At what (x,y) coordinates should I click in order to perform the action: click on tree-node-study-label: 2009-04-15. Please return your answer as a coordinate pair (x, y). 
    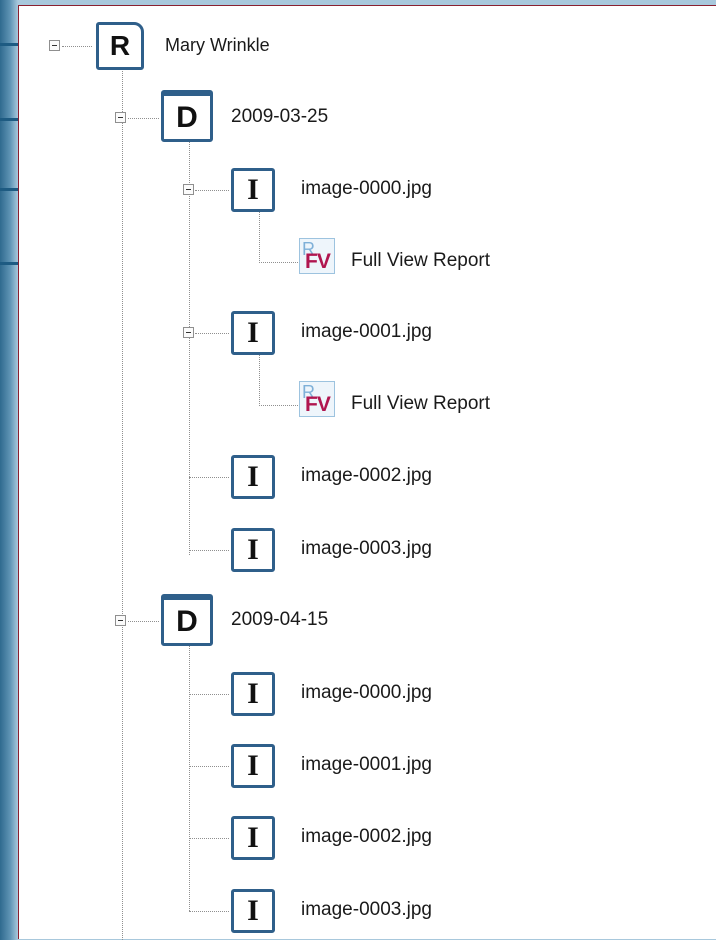
    Looking at the image, I should click on (279, 620).